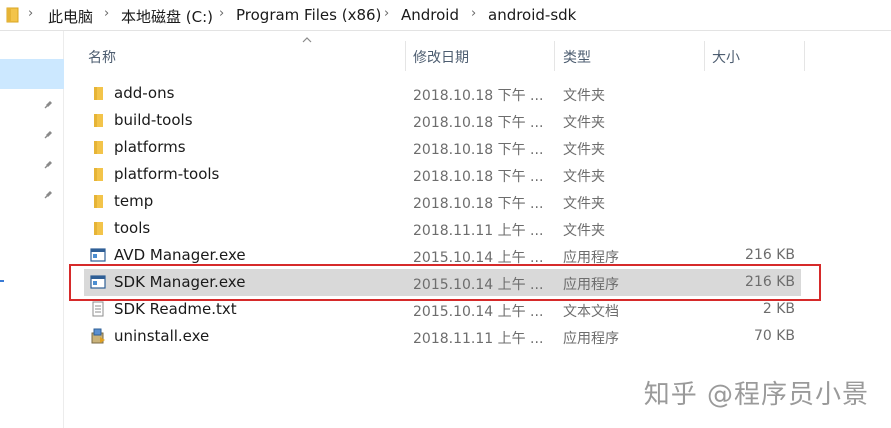 The image size is (891, 428). I want to click on file-row-platforms: platforms 2018.10.18 下午 ... 文件夹, so click(442, 147).